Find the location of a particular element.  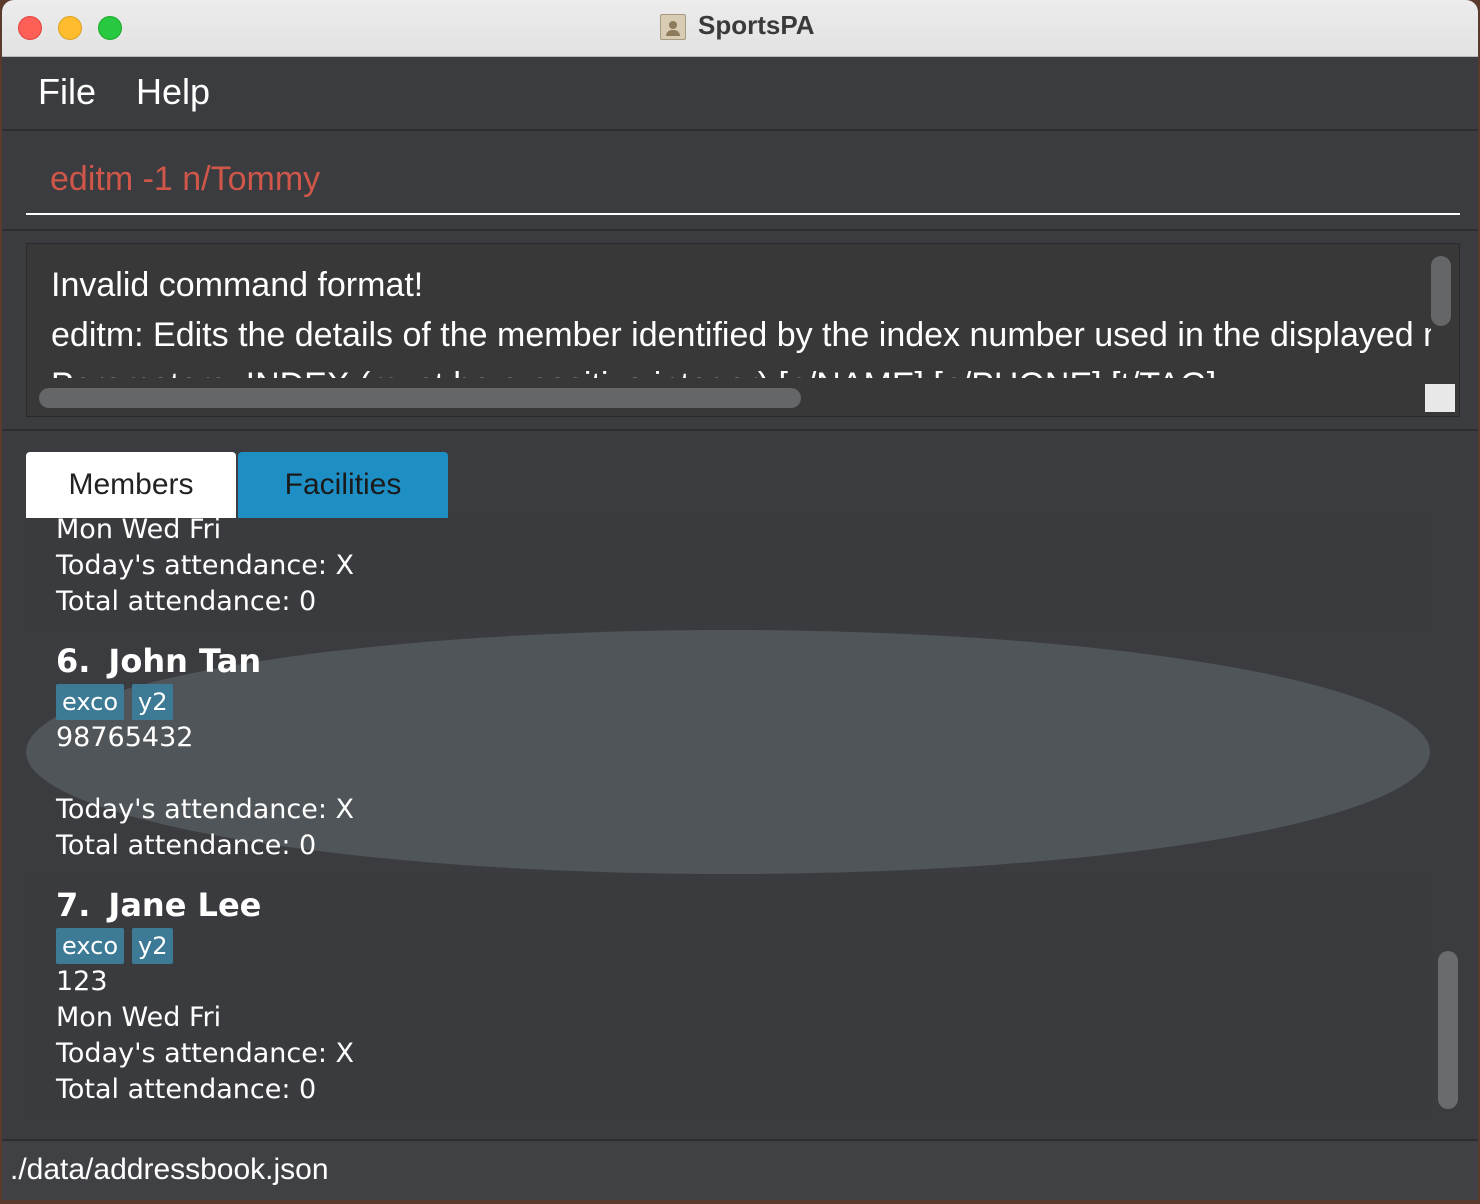

member-name-heading: 6. John Tan is located at coordinates (158, 661).